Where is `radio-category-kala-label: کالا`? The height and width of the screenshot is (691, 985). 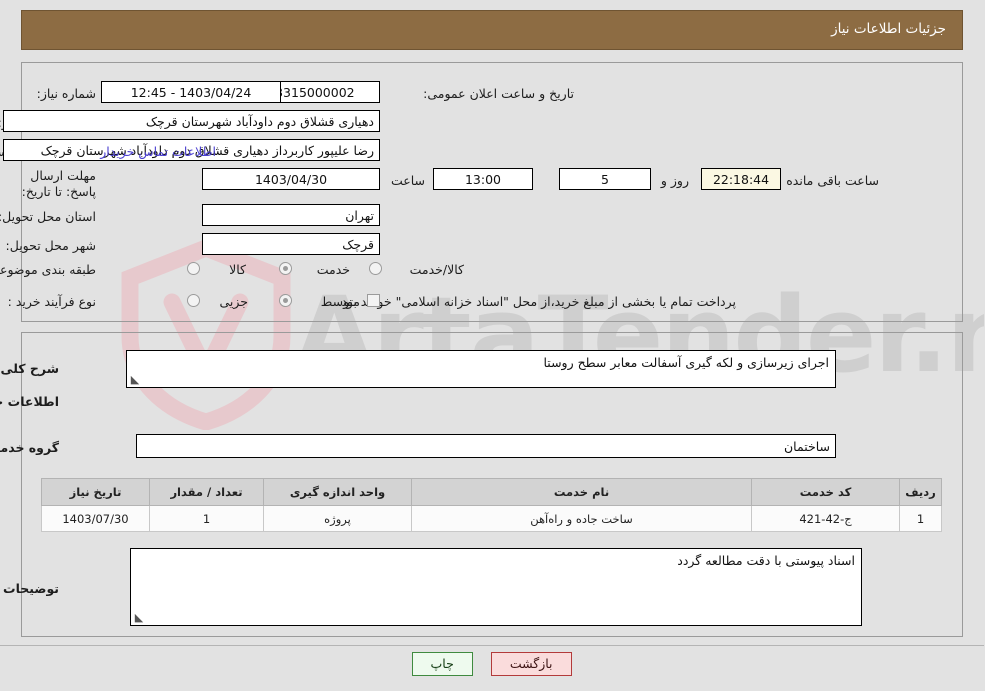
radio-category-kala-label: کالا is located at coordinates (238, 269).